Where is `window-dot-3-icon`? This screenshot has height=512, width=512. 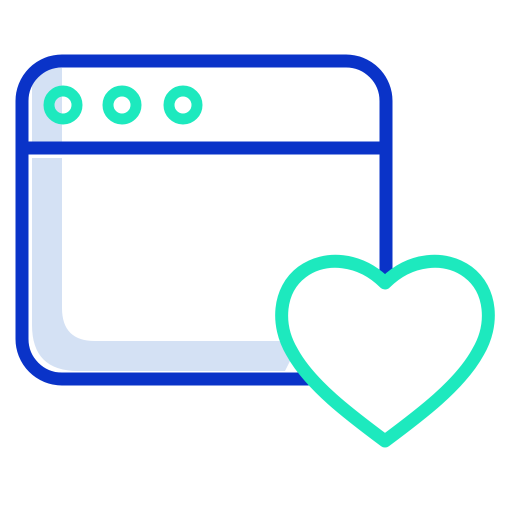
window-dot-3-icon is located at coordinates (183, 105).